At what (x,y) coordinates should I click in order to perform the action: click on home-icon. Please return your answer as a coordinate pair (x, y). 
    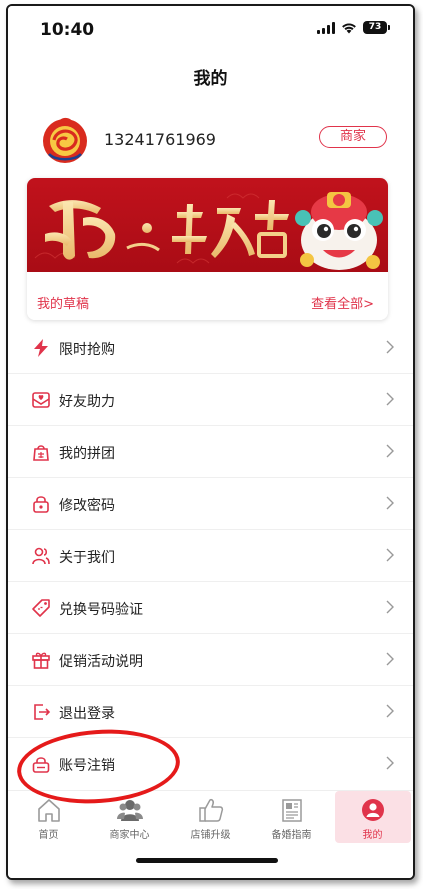
    Looking at the image, I should click on (48, 810).